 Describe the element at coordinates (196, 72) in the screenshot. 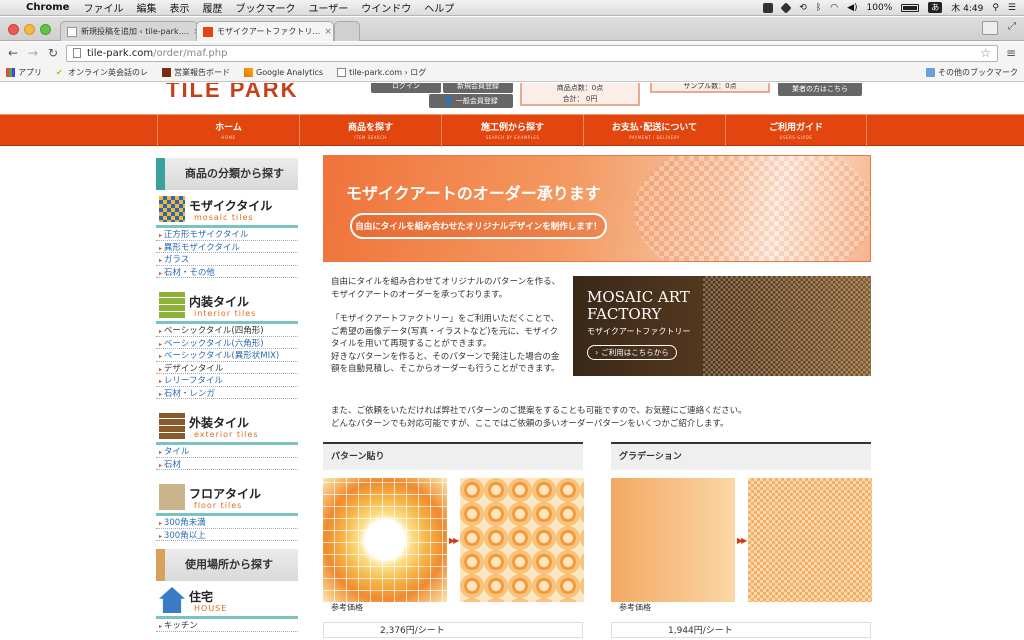

I see `bookmark-sales-board: 営業報告ボード` at that location.